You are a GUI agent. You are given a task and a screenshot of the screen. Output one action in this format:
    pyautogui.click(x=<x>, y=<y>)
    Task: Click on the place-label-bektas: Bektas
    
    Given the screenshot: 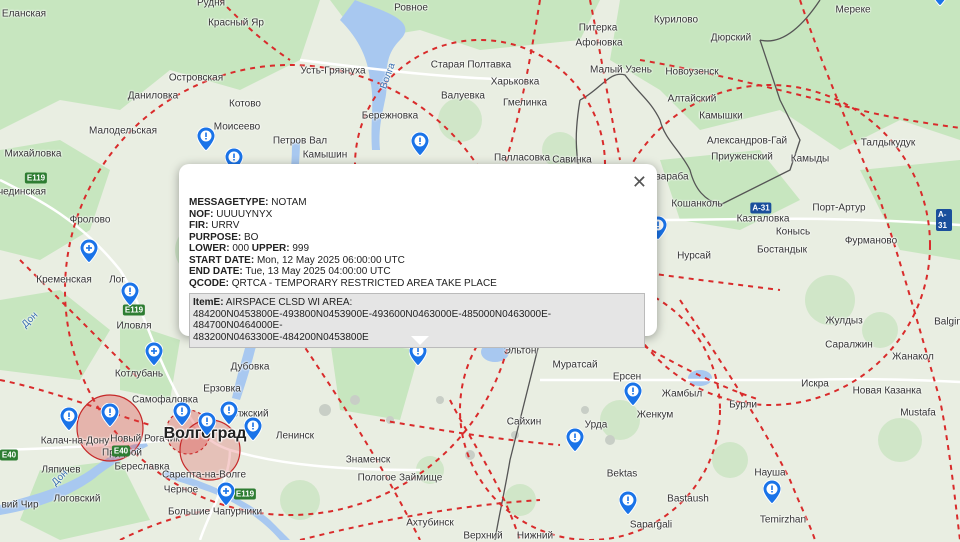 What is the action you would take?
    pyautogui.click(x=622, y=474)
    